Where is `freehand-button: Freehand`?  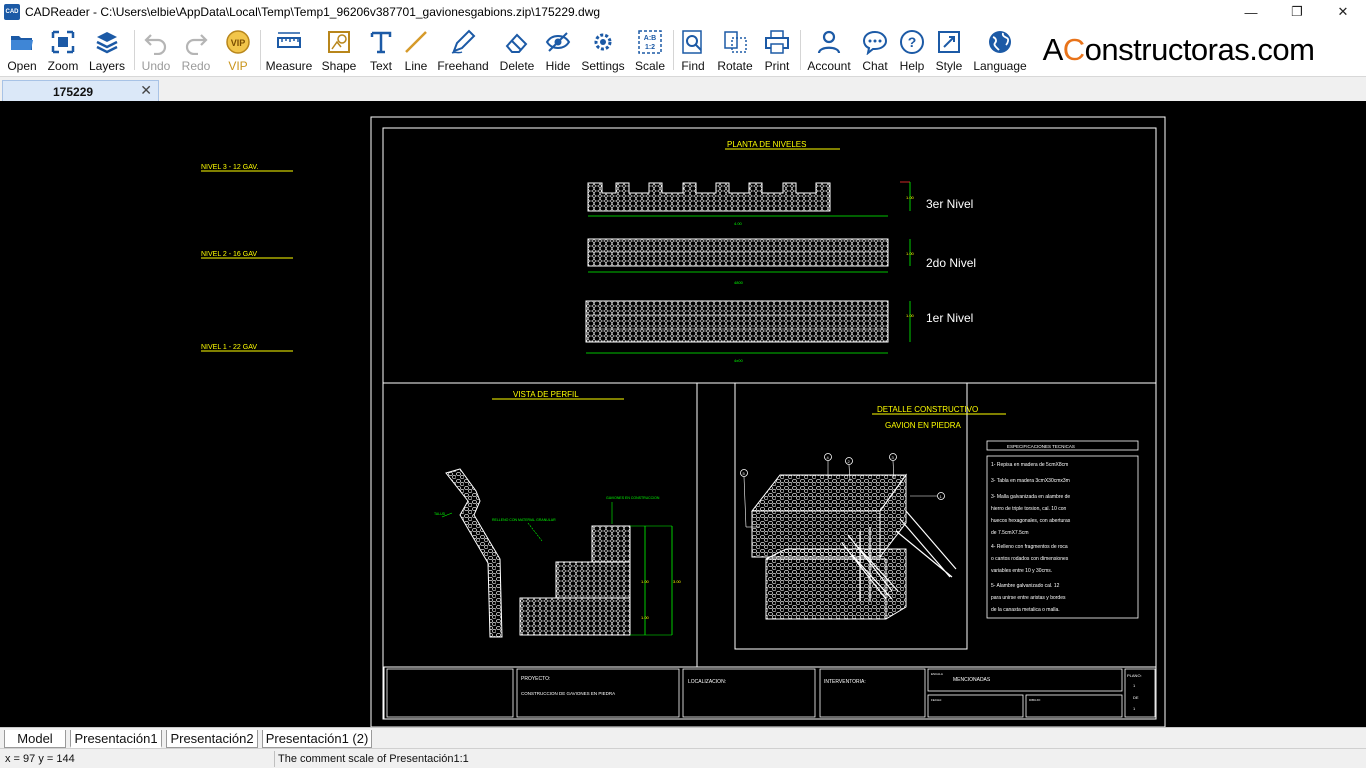 freehand-button: Freehand is located at coordinates (463, 50).